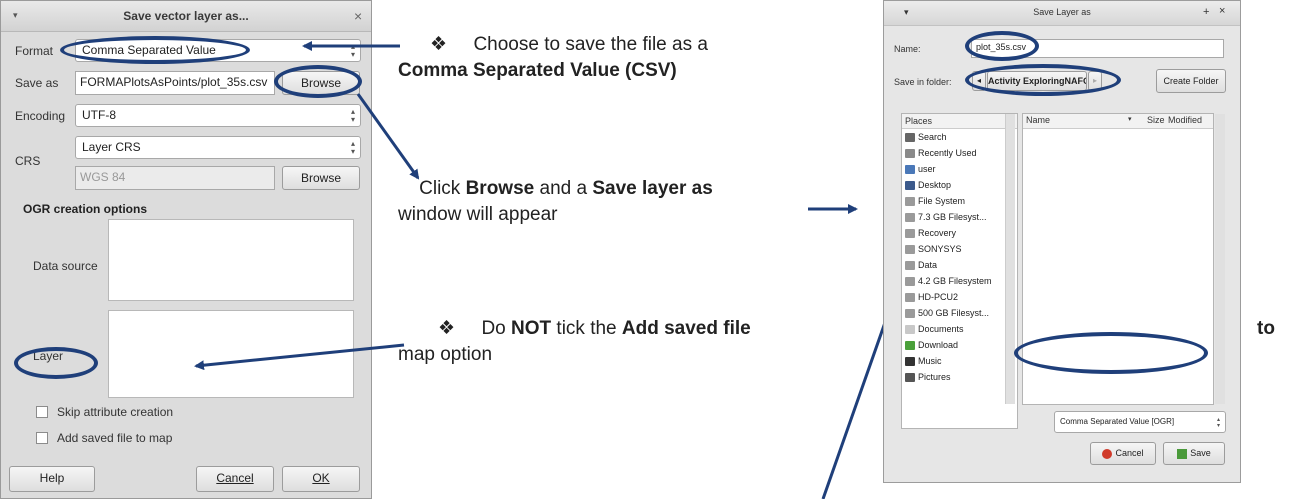  What do you see at coordinates (938, 345) in the screenshot?
I see `place-label: Download` at bounding box center [938, 345].